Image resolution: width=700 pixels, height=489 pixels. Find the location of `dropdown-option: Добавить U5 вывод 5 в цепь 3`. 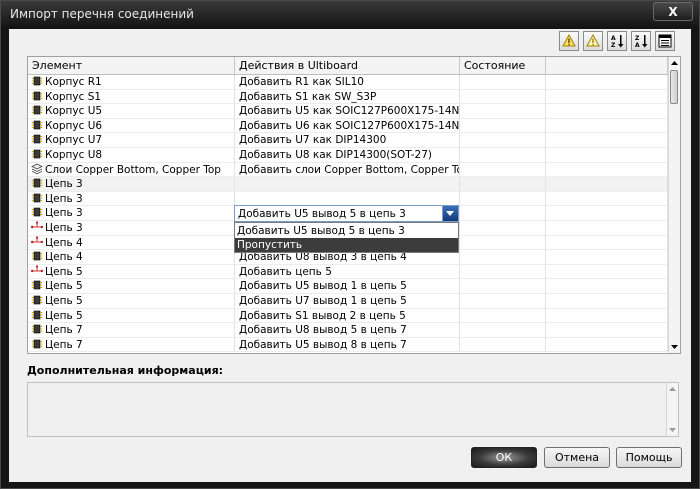

dropdown-option: Добавить U5 вывод 5 в цепь 3 is located at coordinates (346, 231).